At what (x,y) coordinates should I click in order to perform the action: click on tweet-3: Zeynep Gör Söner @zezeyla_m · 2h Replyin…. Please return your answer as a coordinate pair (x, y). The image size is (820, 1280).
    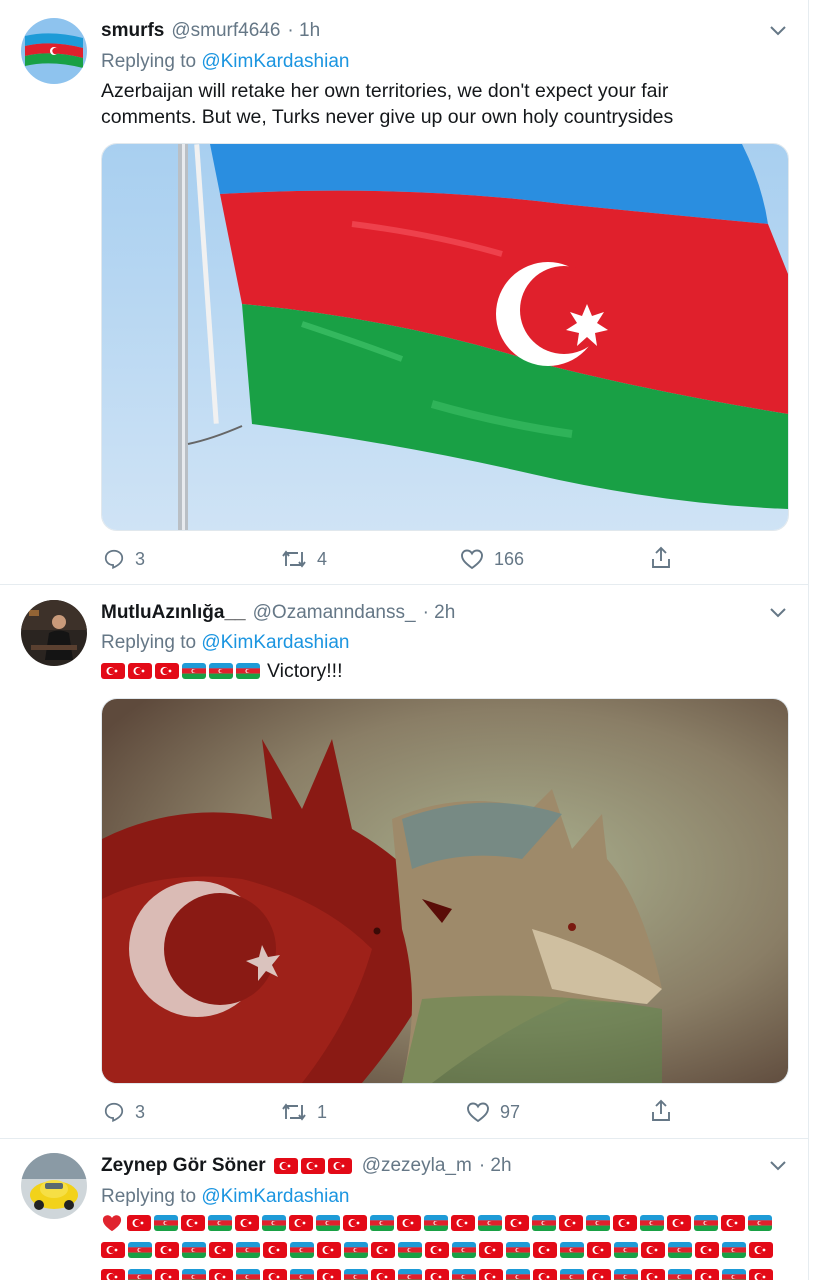
    Looking at the image, I should click on (404, 1209).